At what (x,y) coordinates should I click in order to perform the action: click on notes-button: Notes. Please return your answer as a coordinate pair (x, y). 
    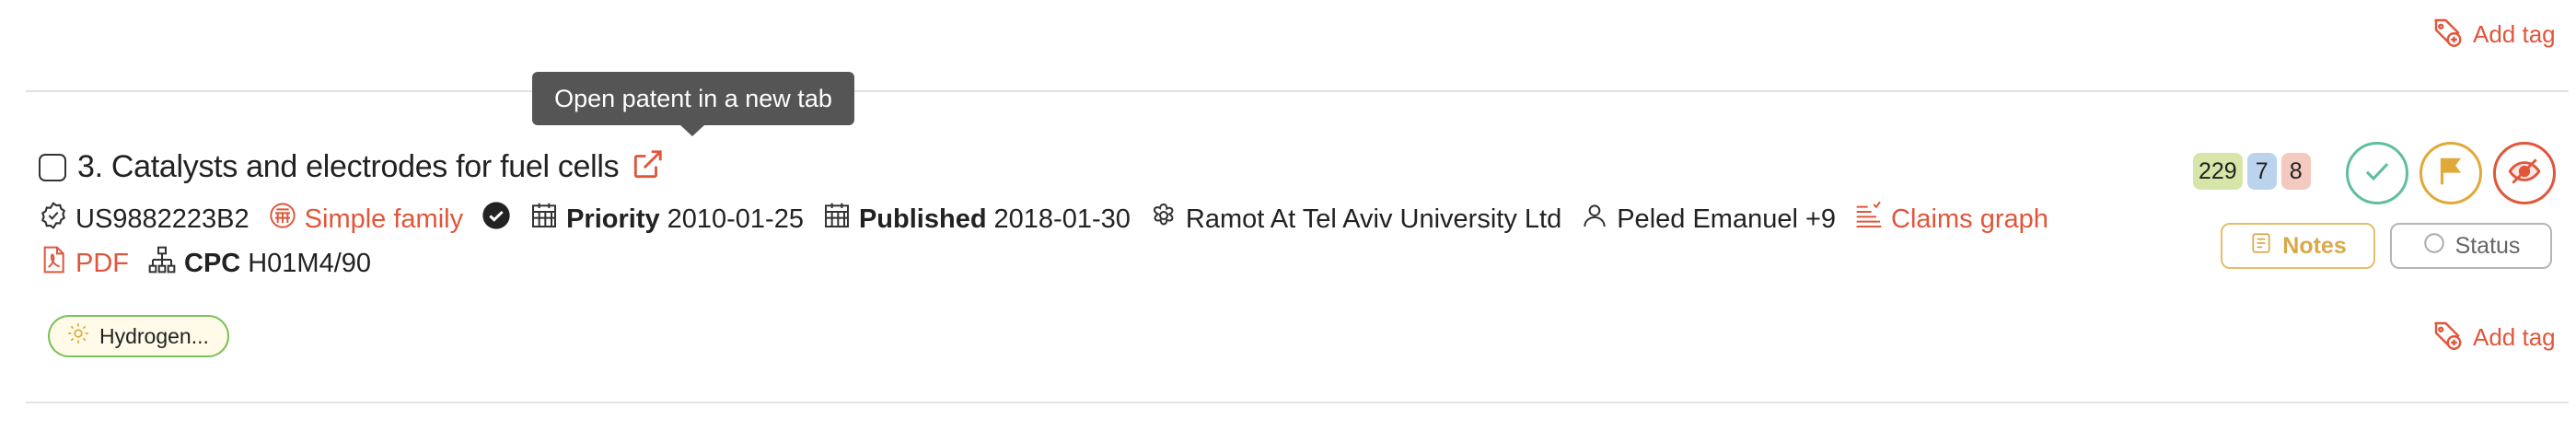
    Looking at the image, I should click on (2298, 246).